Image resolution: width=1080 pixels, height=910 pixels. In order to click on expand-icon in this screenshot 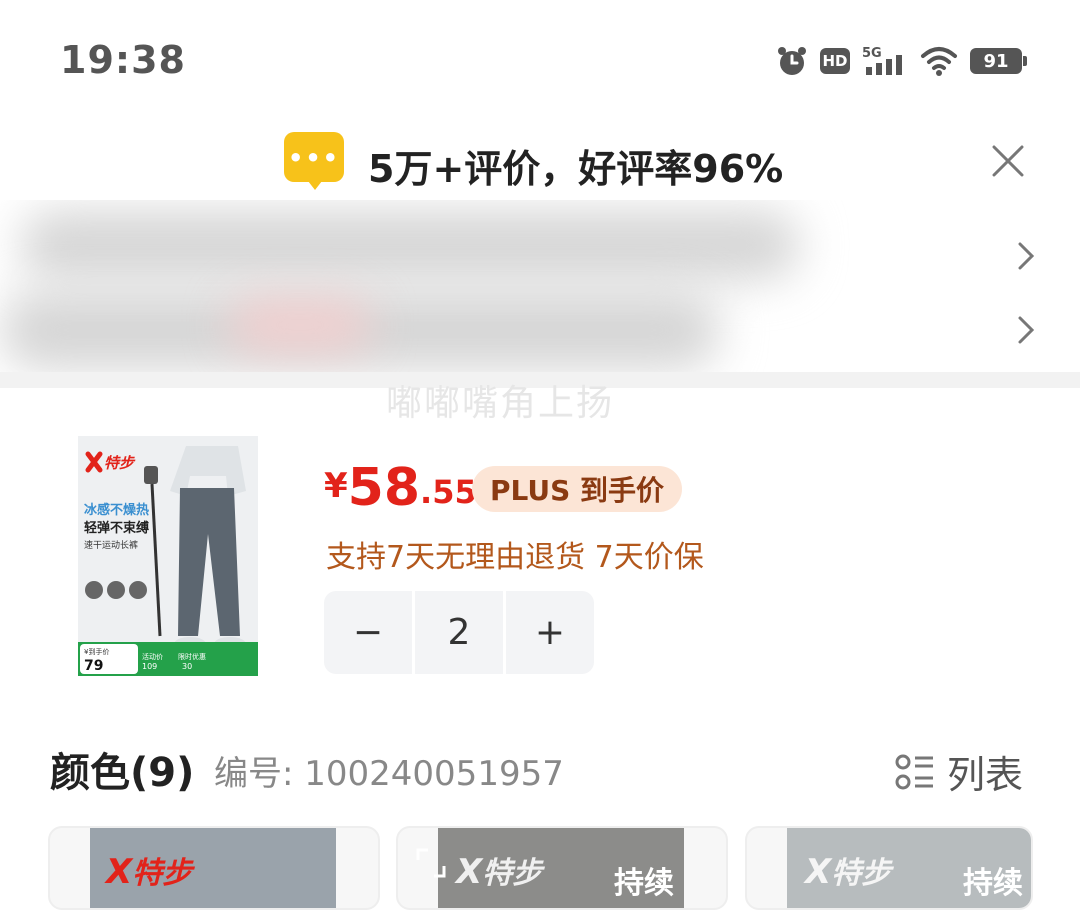, I will do `click(431, 863)`.